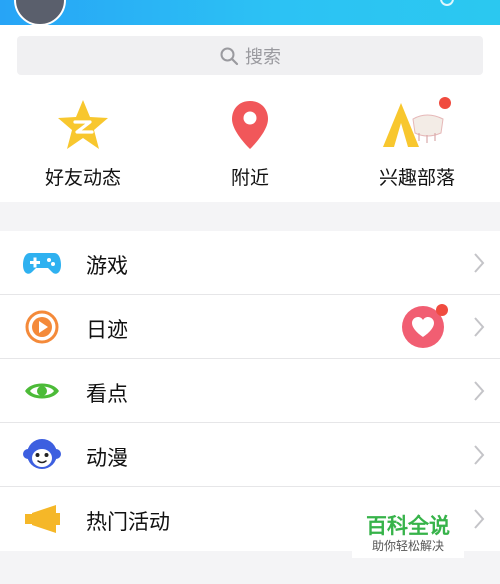 This screenshot has height=584, width=500. I want to click on megaphone-icon, so click(42, 519).